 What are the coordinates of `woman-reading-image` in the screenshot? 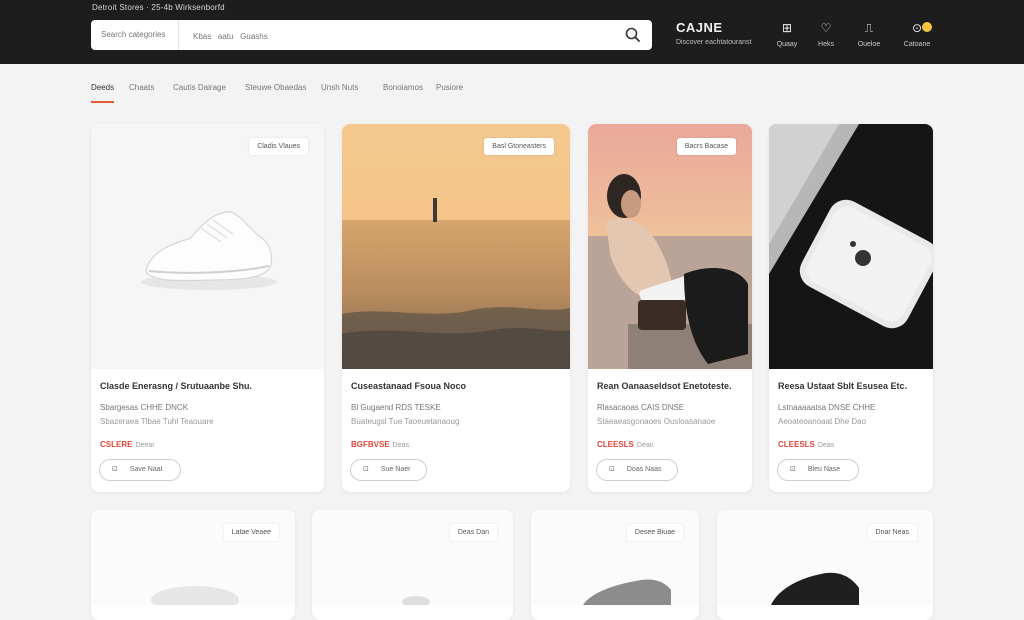 It's located at (670, 246).